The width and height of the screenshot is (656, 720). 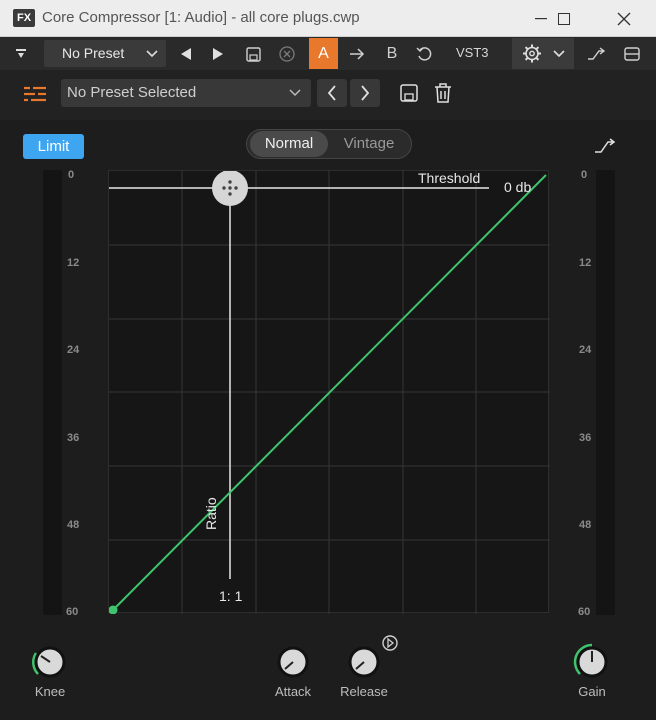 I want to click on maximize-button, so click(x=564, y=18).